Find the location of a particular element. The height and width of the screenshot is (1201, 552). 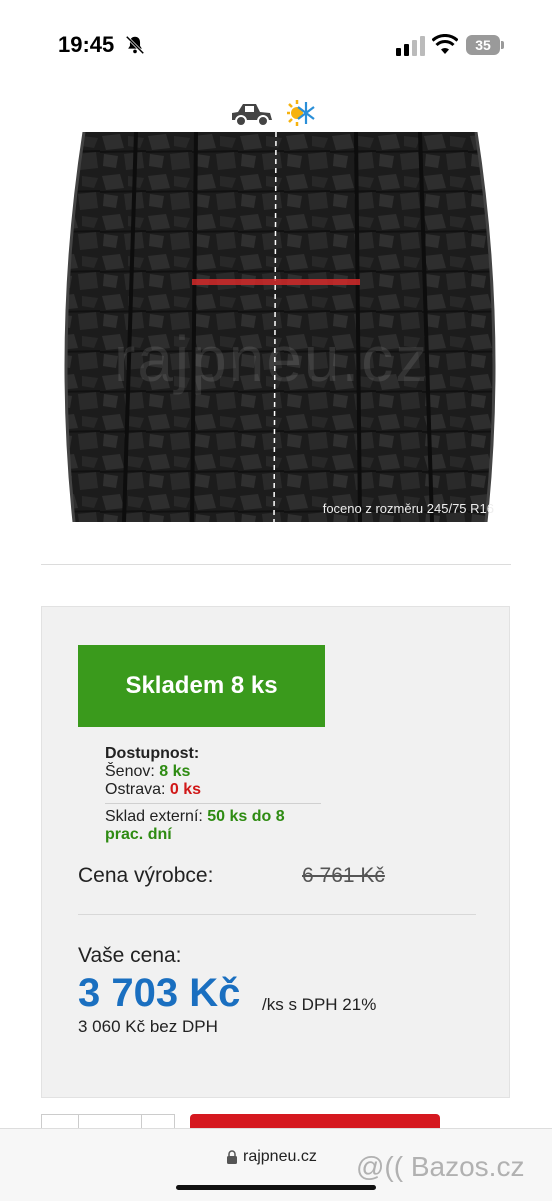

home-indicator is located at coordinates (276, 1187).